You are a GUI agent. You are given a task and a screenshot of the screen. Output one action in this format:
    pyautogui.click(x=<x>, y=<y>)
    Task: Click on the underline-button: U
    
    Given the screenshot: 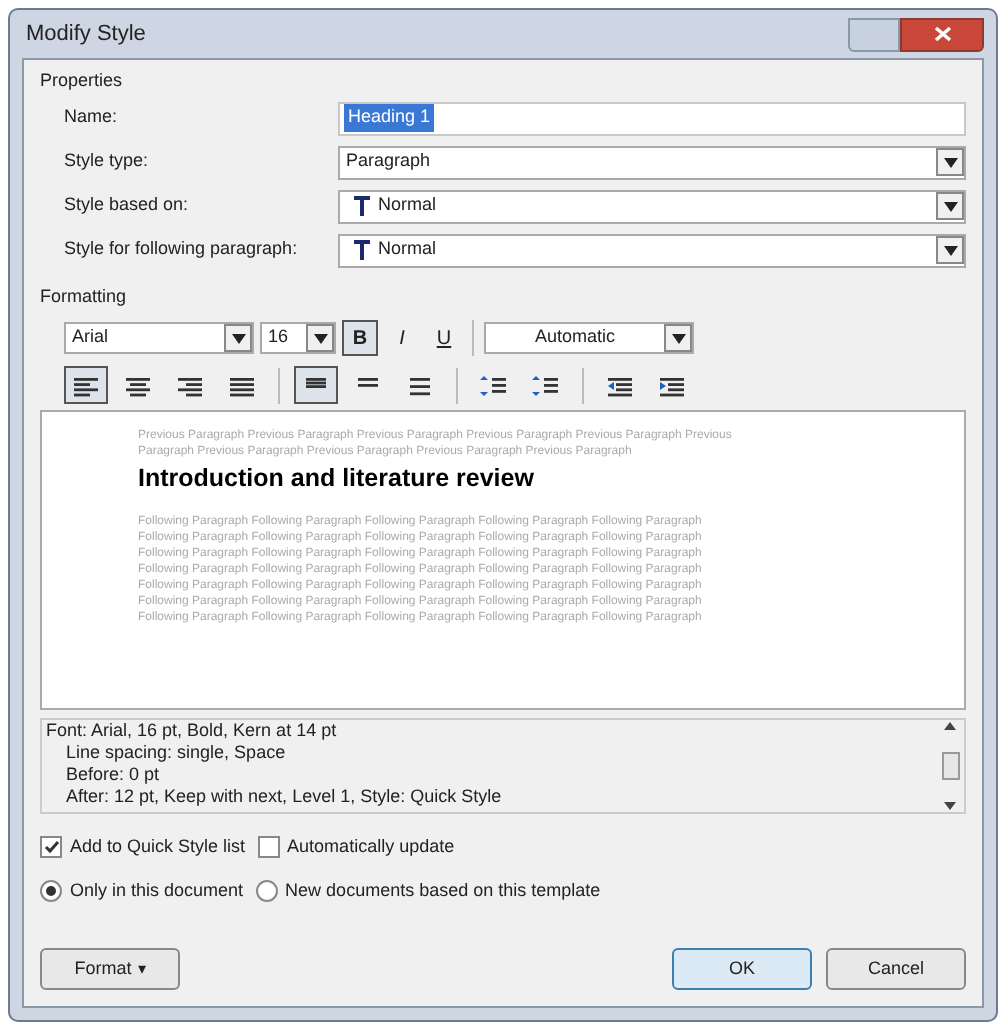 What is the action you would take?
    pyautogui.click(x=444, y=338)
    